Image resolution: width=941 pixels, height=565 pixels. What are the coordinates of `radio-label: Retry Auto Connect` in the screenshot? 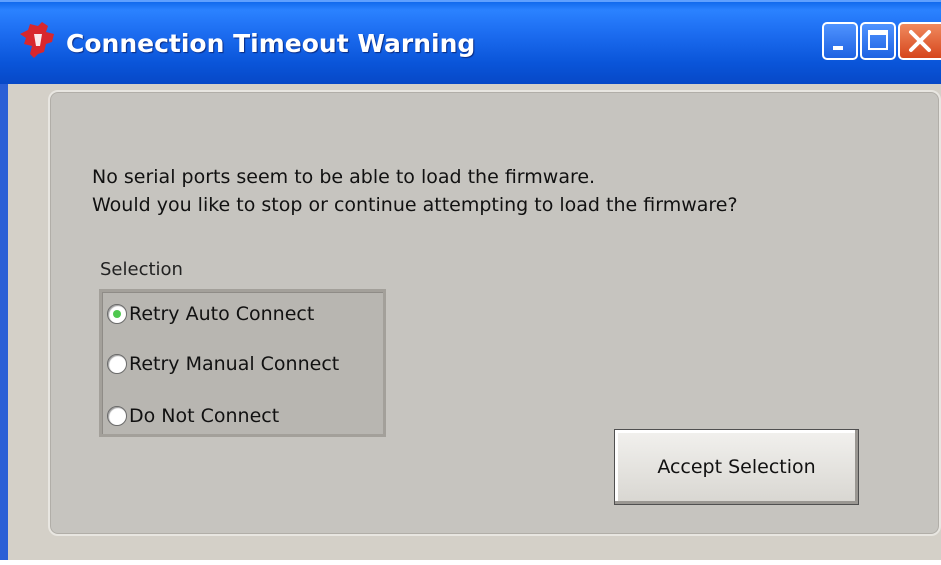 It's located at (222, 314).